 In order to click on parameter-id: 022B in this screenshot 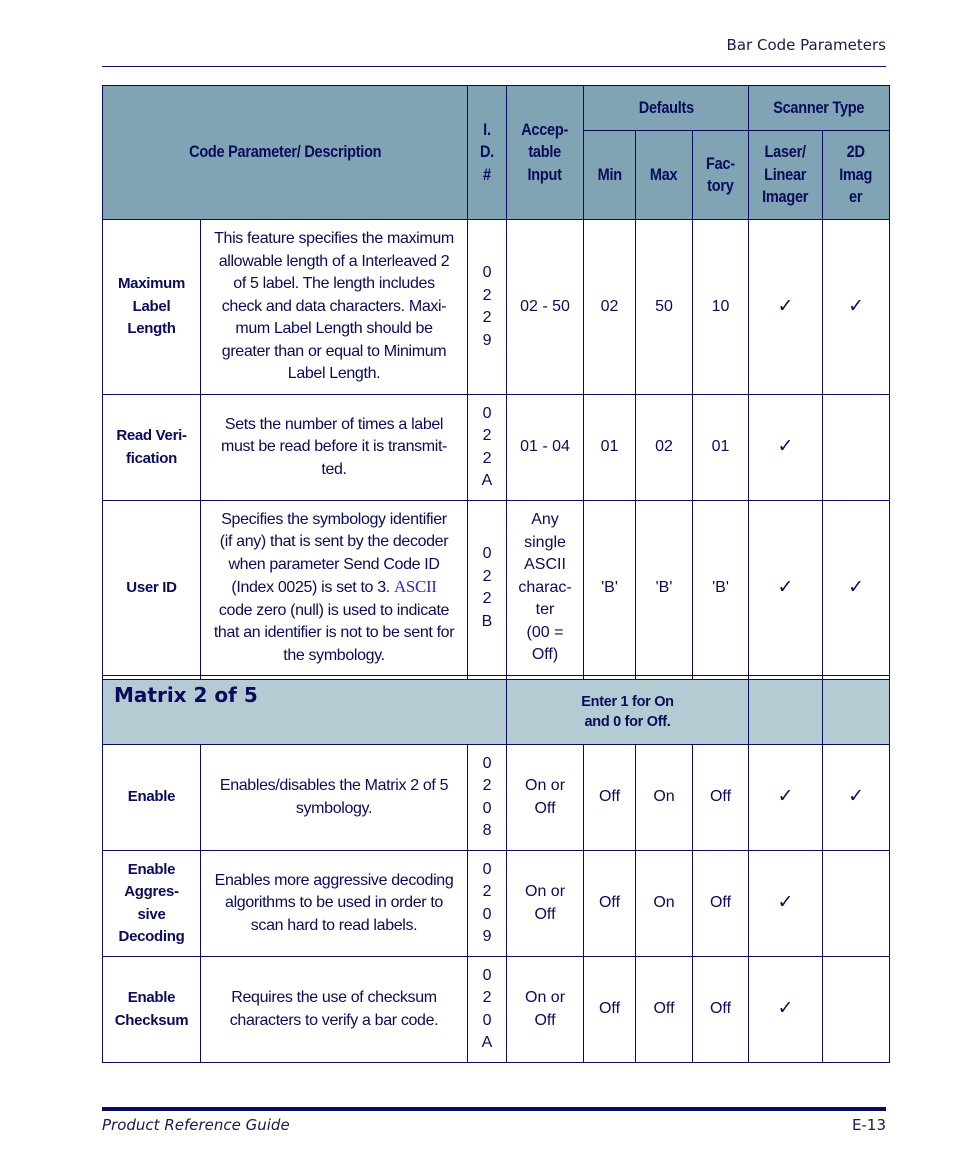, I will do `click(487, 588)`.